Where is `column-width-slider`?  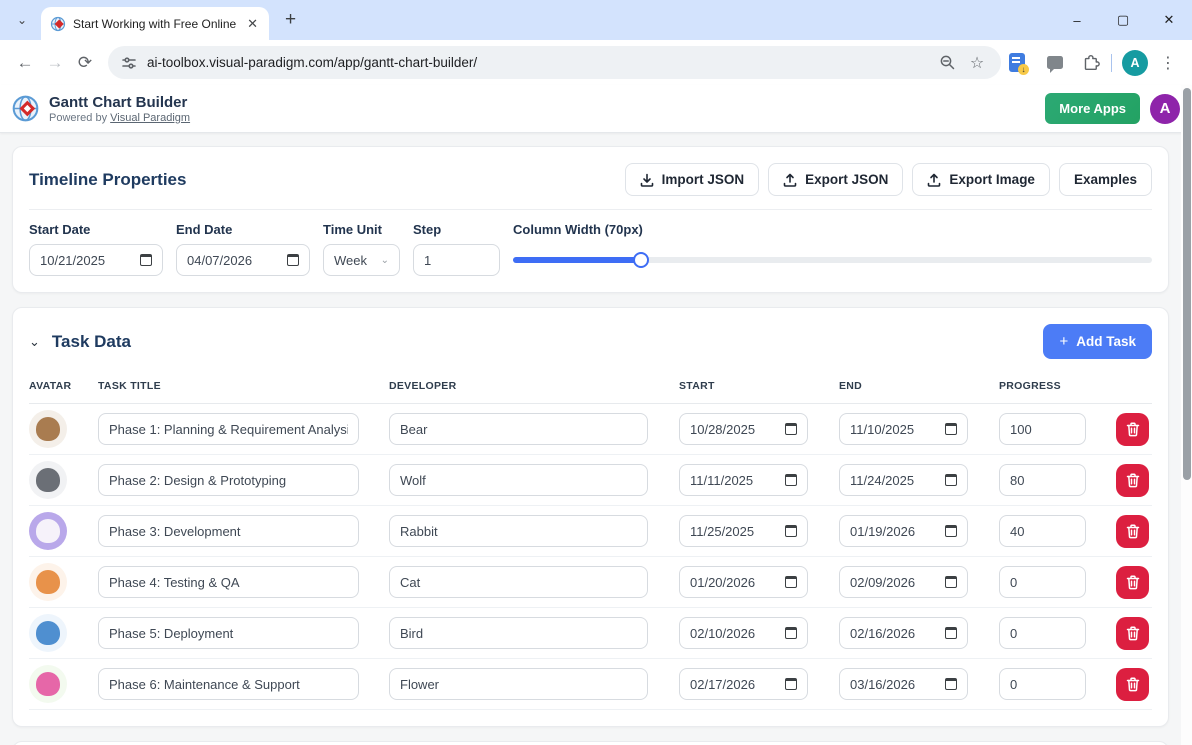 column-width-slider is located at coordinates (832, 260).